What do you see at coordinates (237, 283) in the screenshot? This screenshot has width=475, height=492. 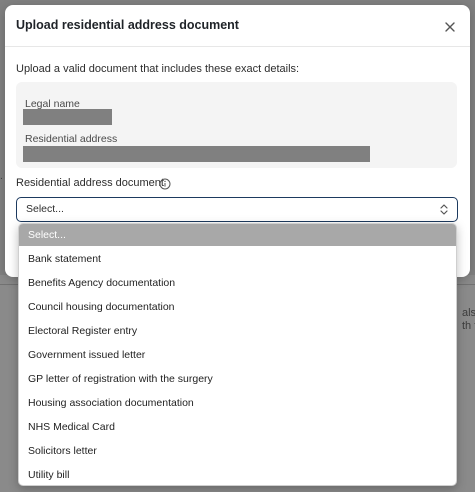 I see `dropdown-option: Benefits Agency documentation` at bounding box center [237, 283].